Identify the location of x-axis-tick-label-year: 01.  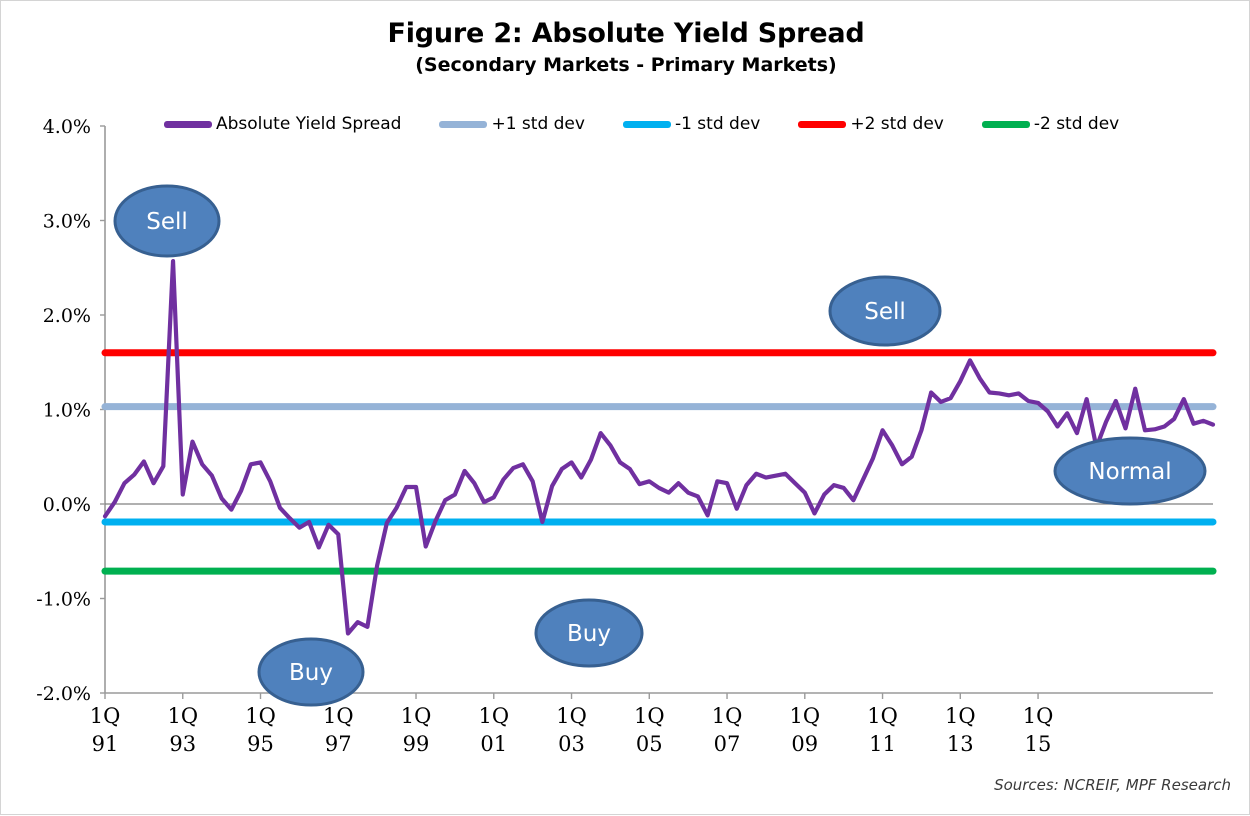
(493, 744).